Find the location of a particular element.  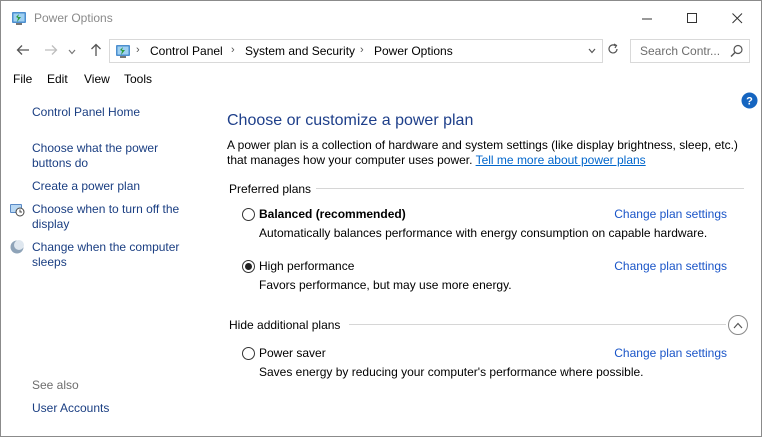

up-arrow-icon is located at coordinates (96, 51).